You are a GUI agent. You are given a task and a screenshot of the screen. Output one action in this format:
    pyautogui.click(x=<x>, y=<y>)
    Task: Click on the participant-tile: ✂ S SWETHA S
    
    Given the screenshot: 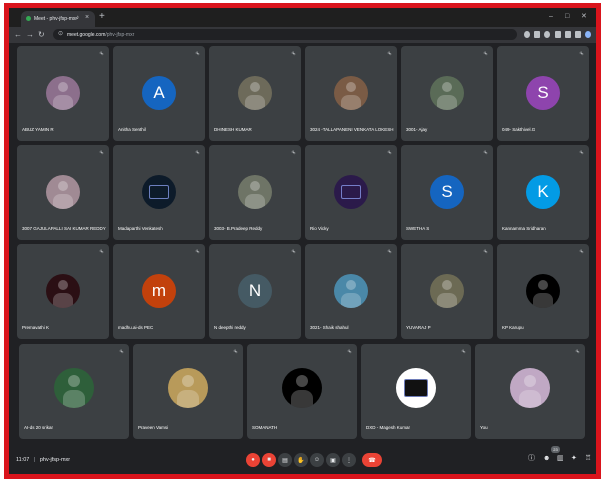 What is the action you would take?
    pyautogui.click(x=447, y=192)
    